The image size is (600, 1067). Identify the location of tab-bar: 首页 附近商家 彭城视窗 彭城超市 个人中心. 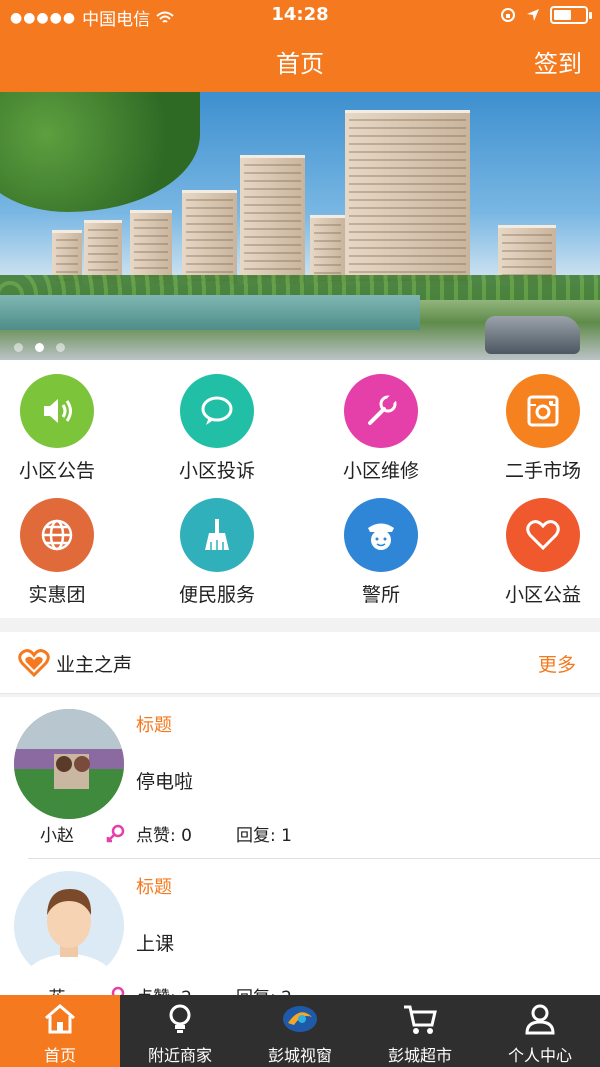
(300, 1031).